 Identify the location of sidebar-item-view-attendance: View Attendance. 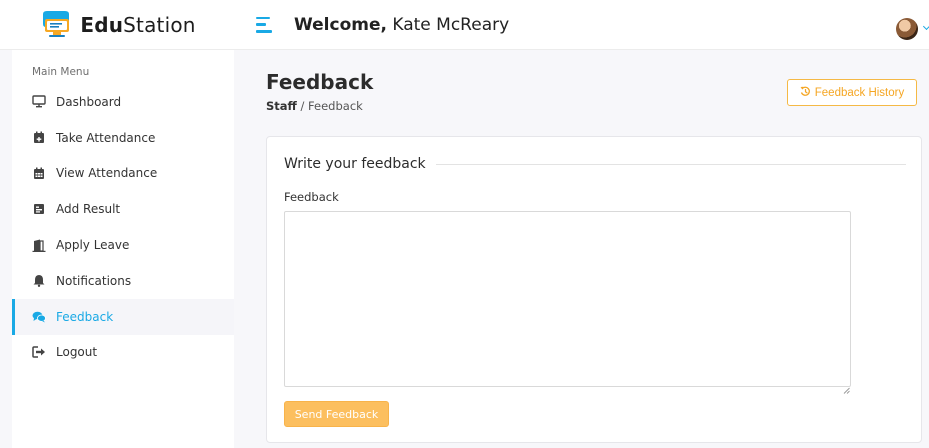
(123, 174).